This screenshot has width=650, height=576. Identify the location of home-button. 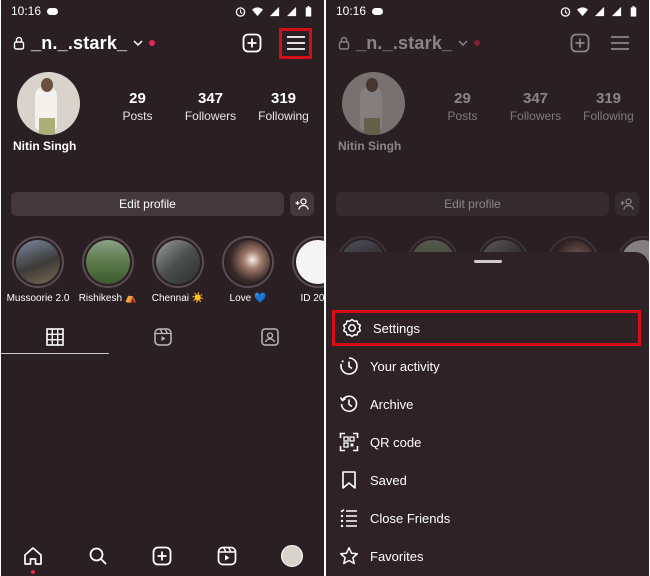
(33, 558).